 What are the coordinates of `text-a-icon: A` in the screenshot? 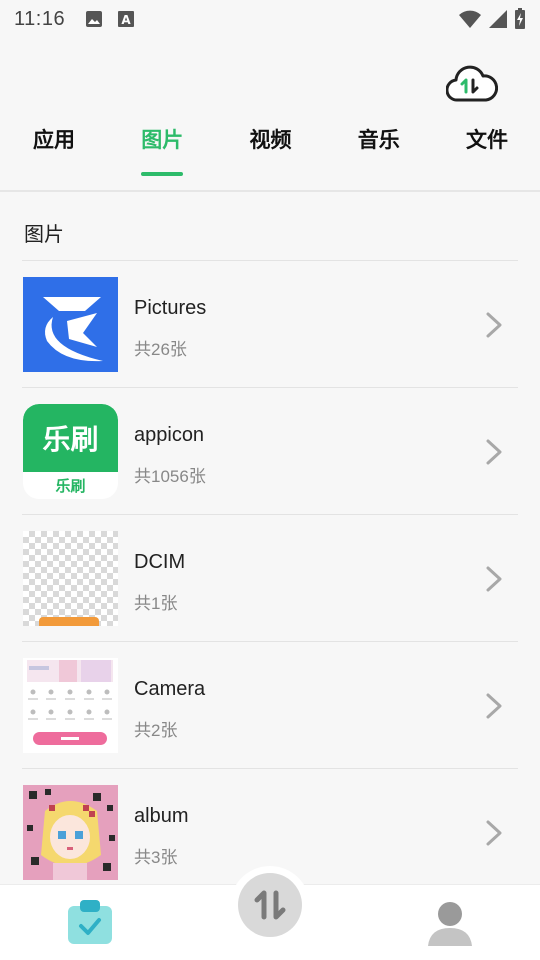 It's located at (126, 19).